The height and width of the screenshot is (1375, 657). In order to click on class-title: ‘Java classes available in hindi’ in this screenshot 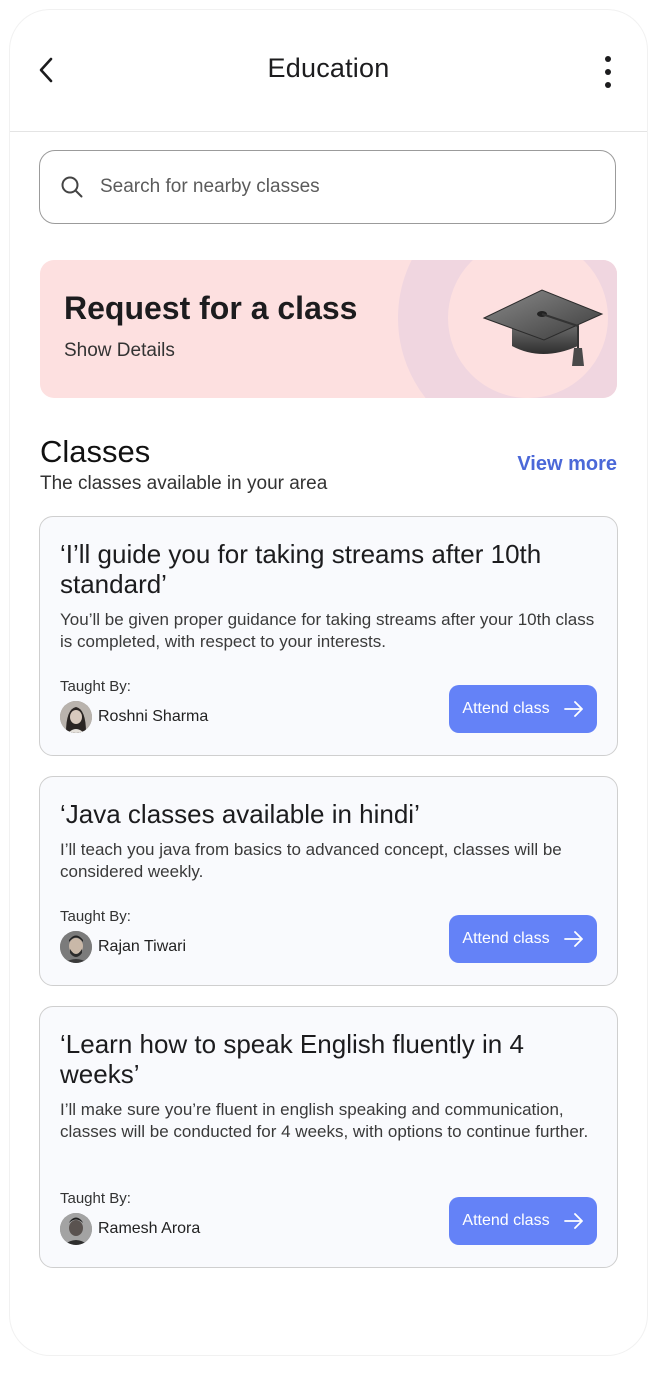, I will do `click(240, 814)`.